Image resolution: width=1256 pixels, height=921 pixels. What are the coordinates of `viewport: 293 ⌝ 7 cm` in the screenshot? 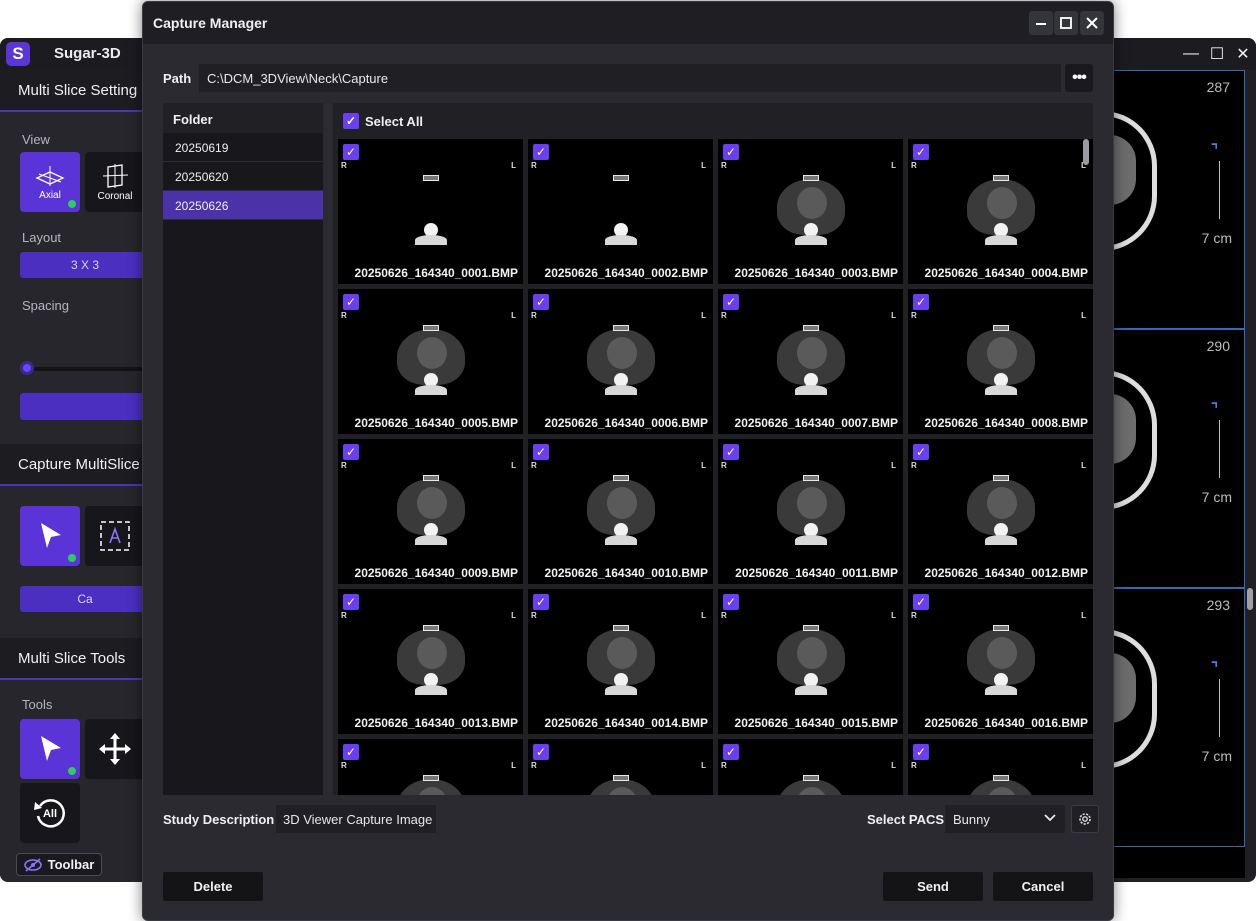 It's located at (1179, 717).